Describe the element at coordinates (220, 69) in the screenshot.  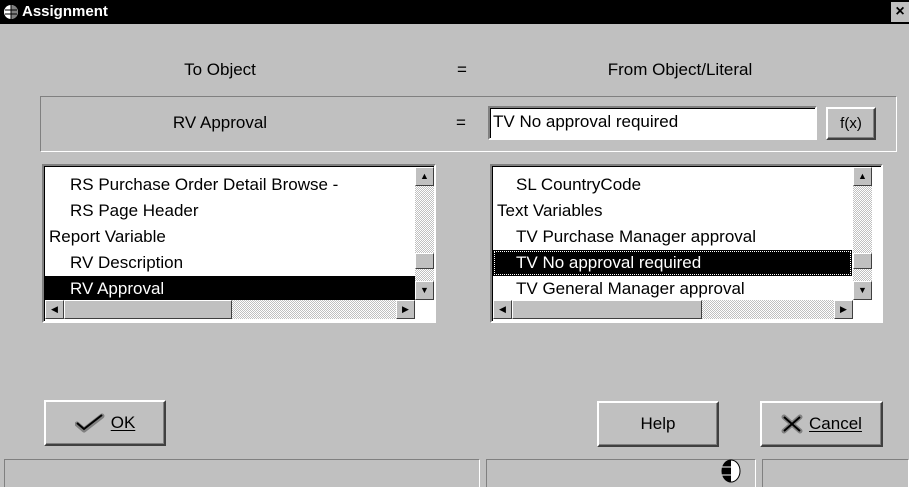
I see `to-object-header: To Object` at that location.